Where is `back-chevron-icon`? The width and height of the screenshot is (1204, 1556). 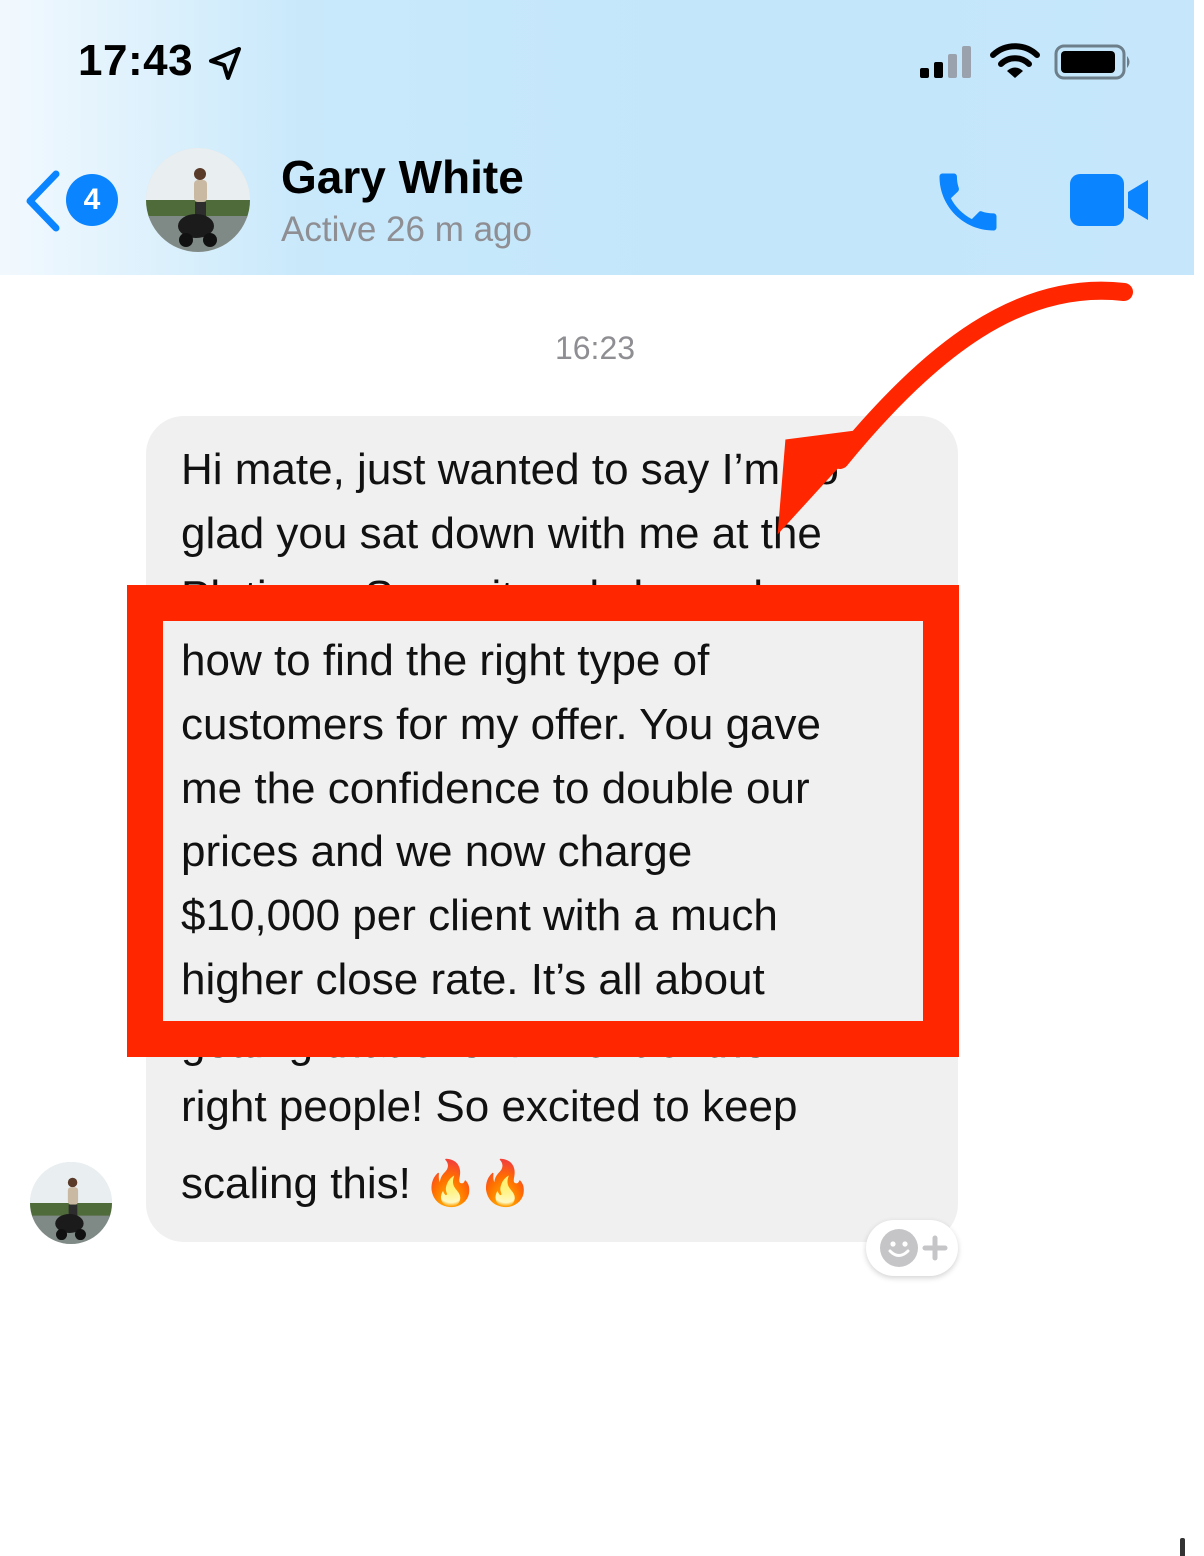
back-chevron-icon is located at coordinates (42, 201).